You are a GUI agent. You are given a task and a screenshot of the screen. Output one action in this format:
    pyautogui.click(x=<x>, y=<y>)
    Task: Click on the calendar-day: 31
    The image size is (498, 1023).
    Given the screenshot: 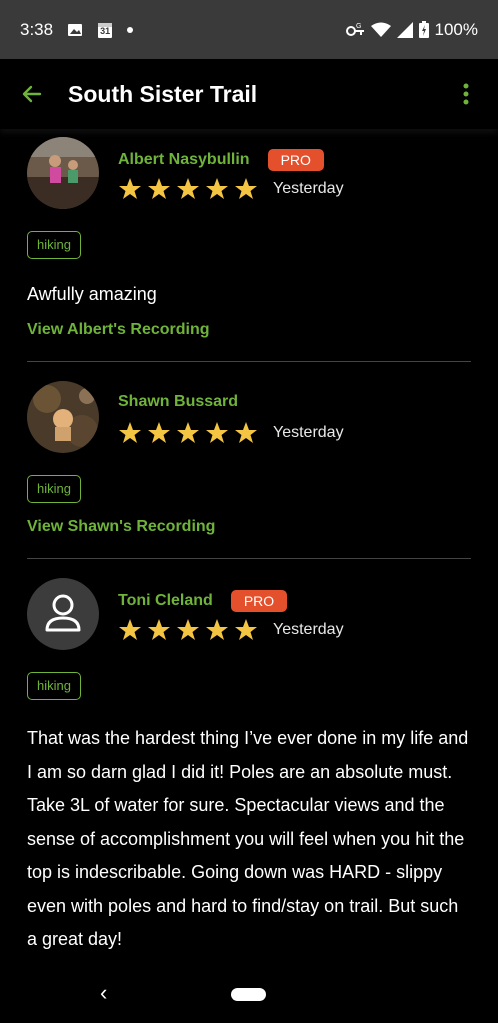 What is the action you would take?
    pyautogui.click(x=105, y=30)
    